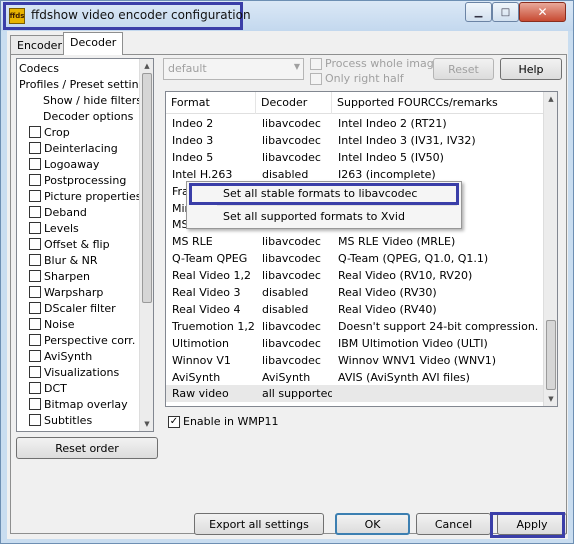 The height and width of the screenshot is (544, 574). What do you see at coordinates (192, 242) in the screenshot?
I see `format-cell: MS RLE` at bounding box center [192, 242].